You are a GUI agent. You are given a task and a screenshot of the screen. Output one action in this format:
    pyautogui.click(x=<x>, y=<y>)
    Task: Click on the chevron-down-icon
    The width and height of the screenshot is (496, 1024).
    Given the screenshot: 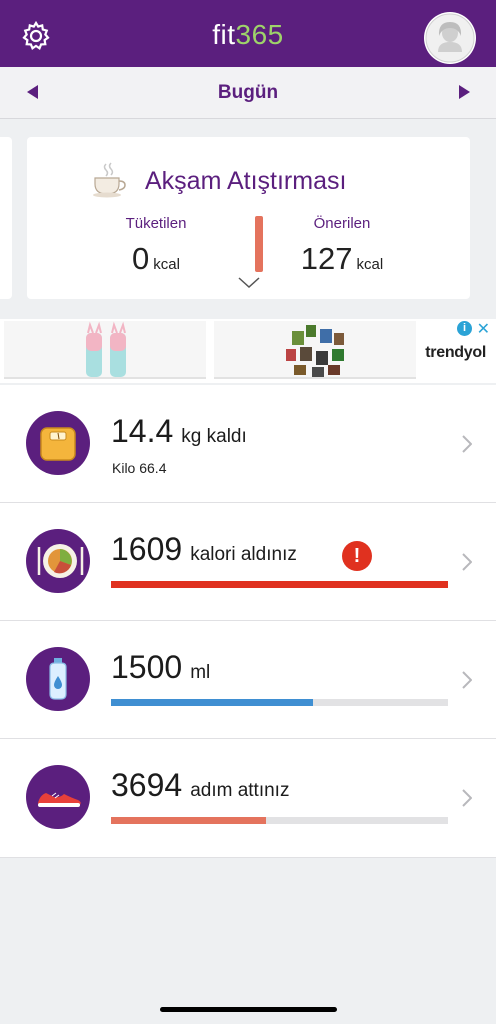 What is the action you would take?
    pyautogui.click(x=249, y=283)
    